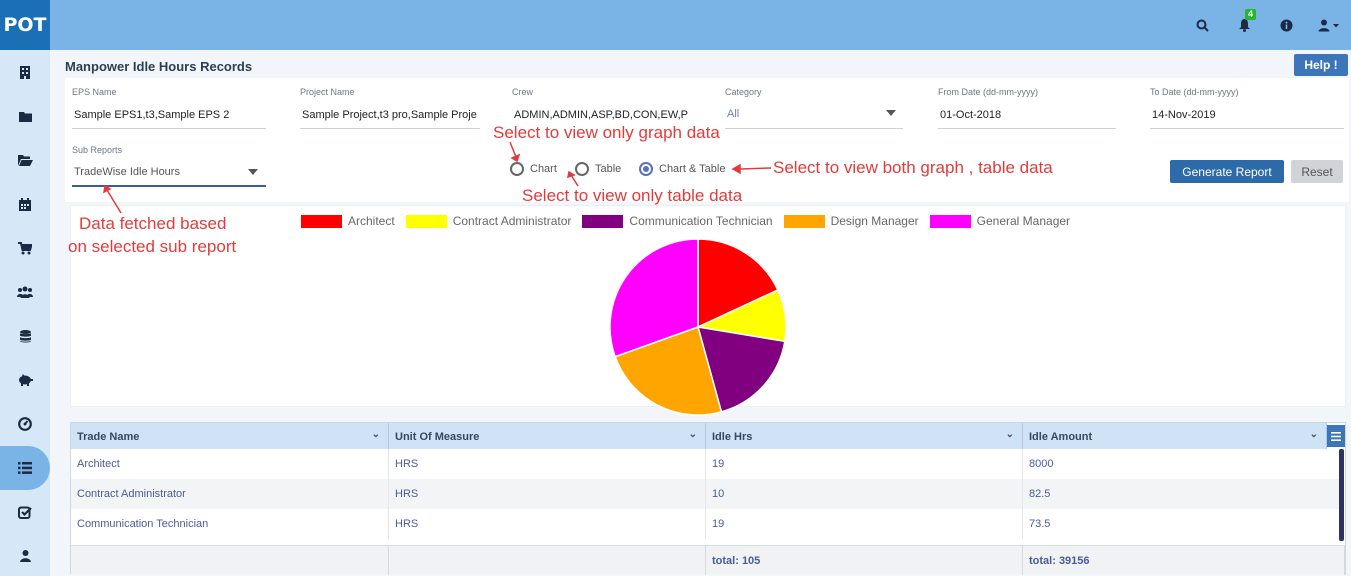 The height and width of the screenshot is (576, 1351). I want to click on sidebar-item-tasks, so click(25, 512).